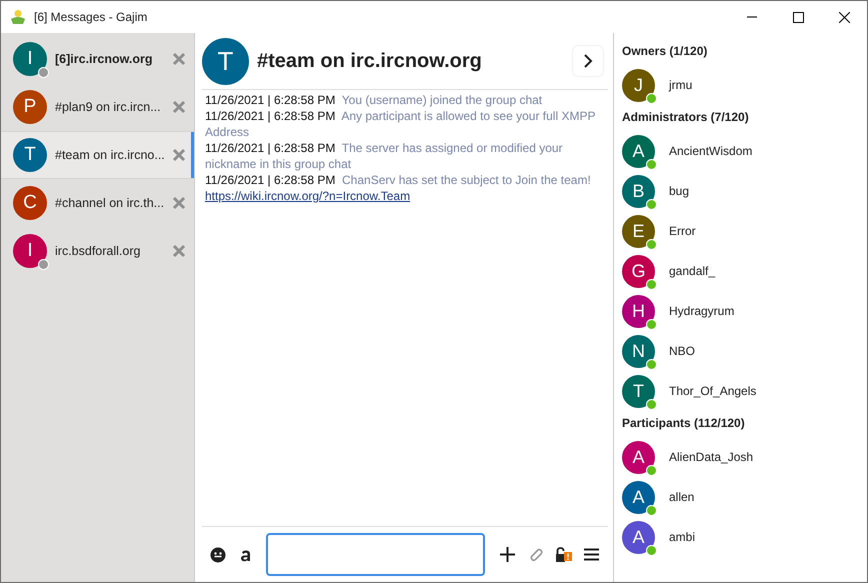 The width and height of the screenshot is (868, 583). I want to click on chat-list-item: I irc.bsdforall.org, so click(97, 251).